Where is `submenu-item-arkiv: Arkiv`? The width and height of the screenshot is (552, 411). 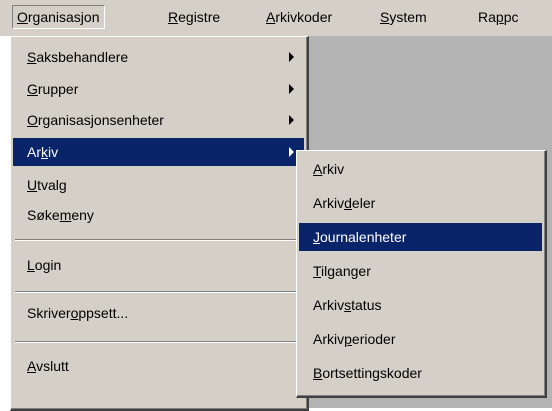
submenu-item-arkiv: Arkiv is located at coordinates (420, 169).